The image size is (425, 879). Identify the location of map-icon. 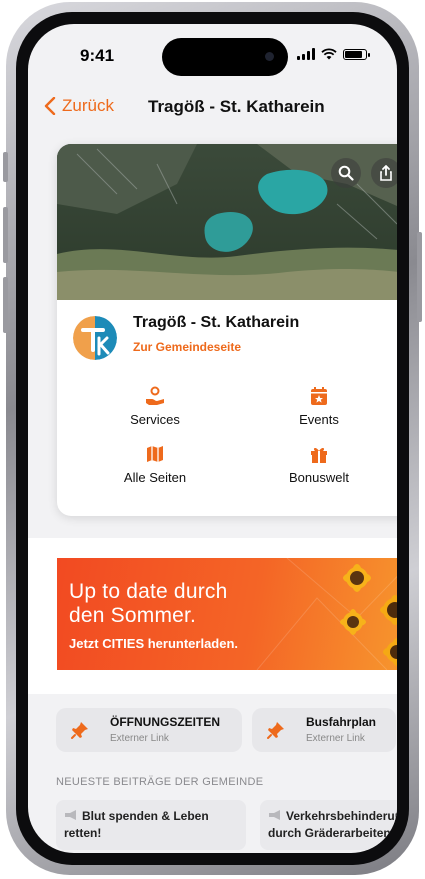
(155, 454).